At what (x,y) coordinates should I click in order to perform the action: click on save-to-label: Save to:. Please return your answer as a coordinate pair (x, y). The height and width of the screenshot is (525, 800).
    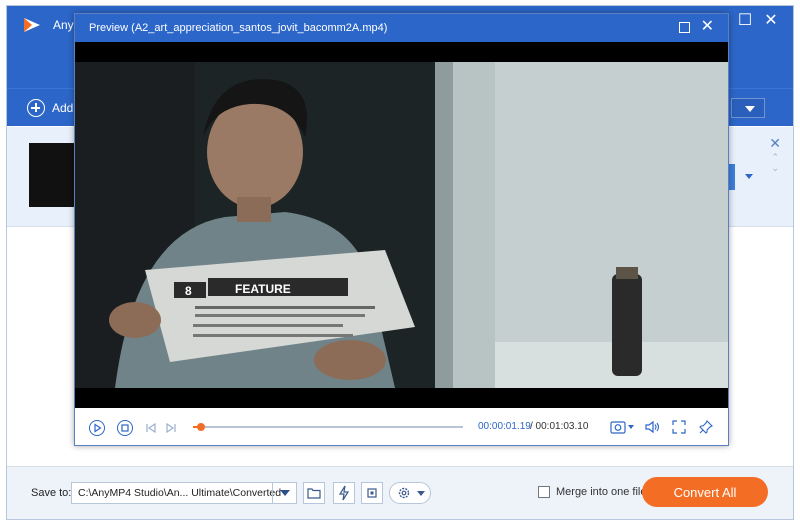
    Looking at the image, I should click on (51, 493).